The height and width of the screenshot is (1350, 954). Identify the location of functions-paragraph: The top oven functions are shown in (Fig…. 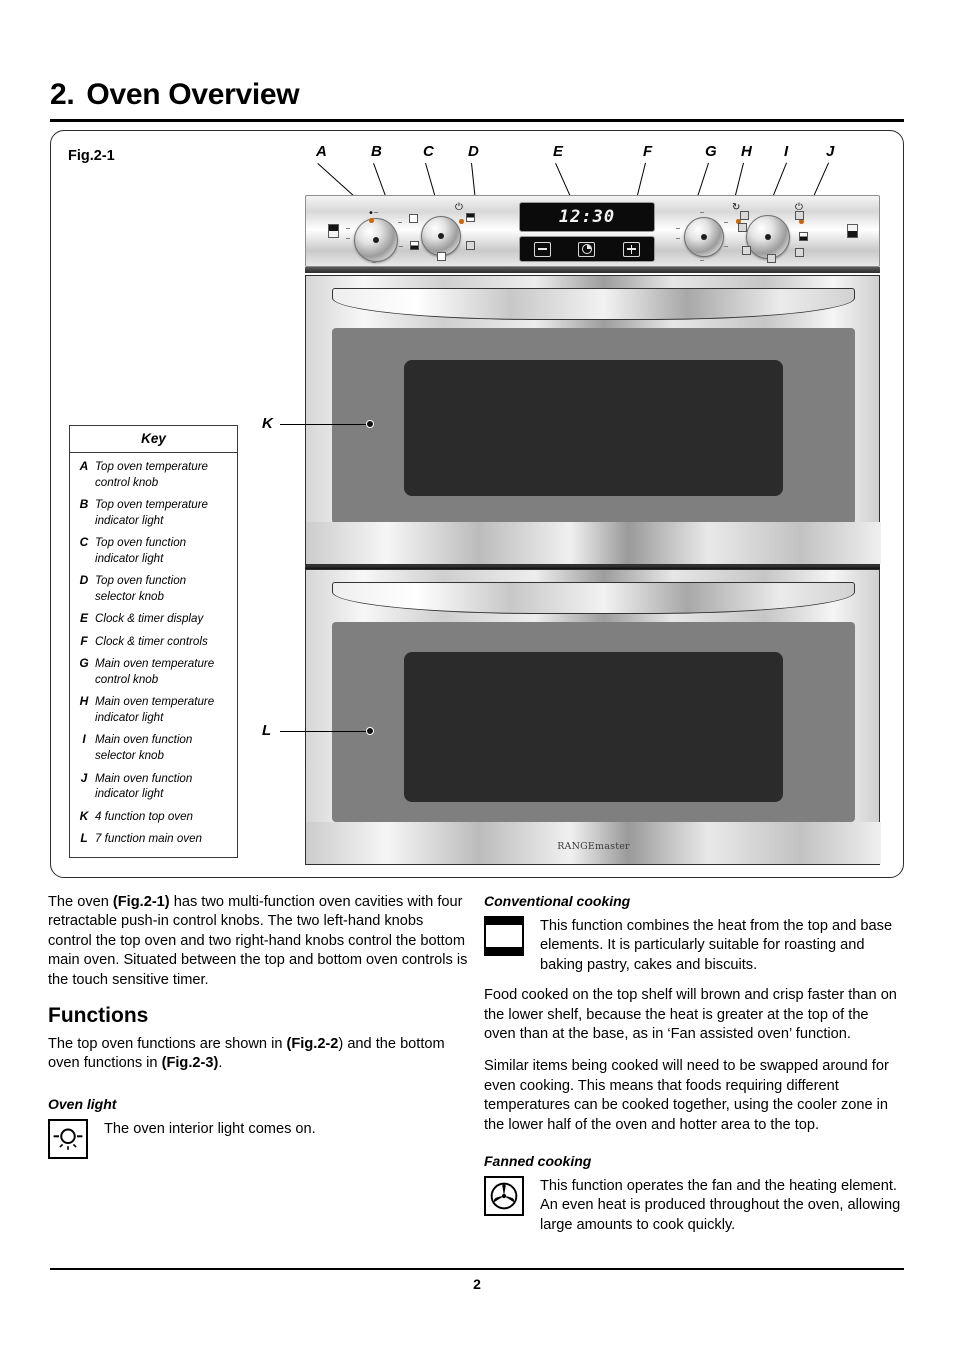
(258, 1054).